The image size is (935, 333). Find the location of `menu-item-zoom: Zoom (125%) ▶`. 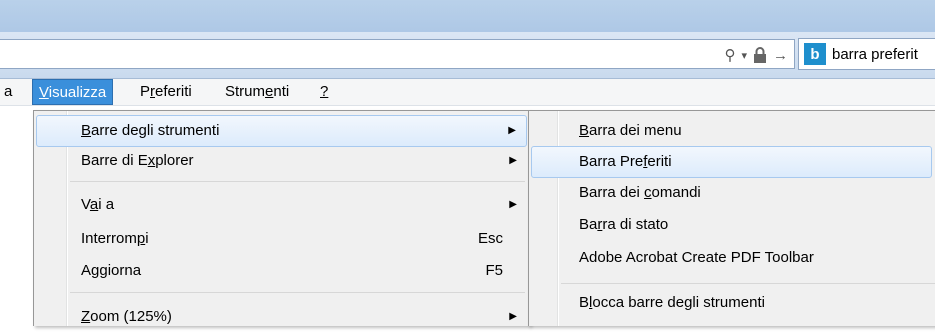

menu-item-zoom: Zoom (125%) ▶ is located at coordinates (281, 317).